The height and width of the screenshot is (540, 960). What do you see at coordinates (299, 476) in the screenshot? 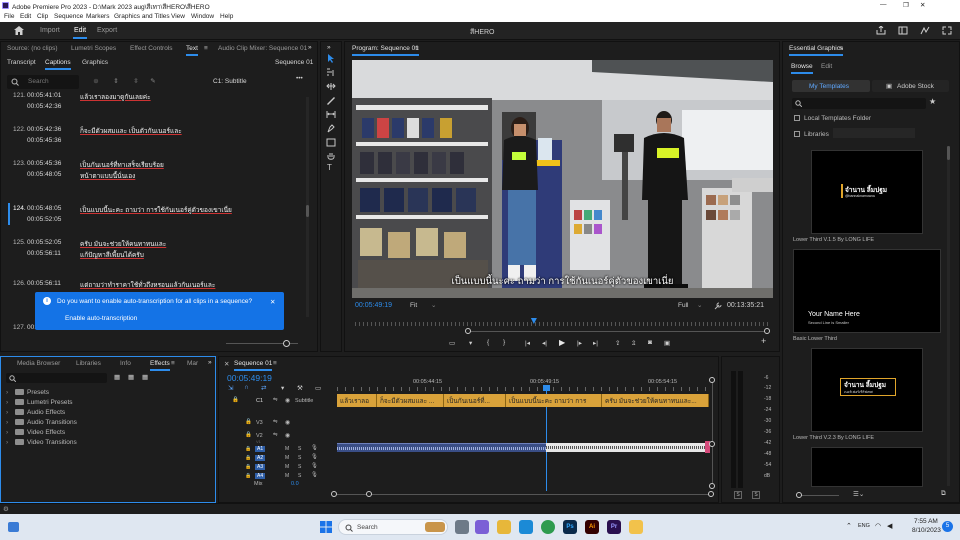
I see `solo-button: S` at bounding box center [299, 476].